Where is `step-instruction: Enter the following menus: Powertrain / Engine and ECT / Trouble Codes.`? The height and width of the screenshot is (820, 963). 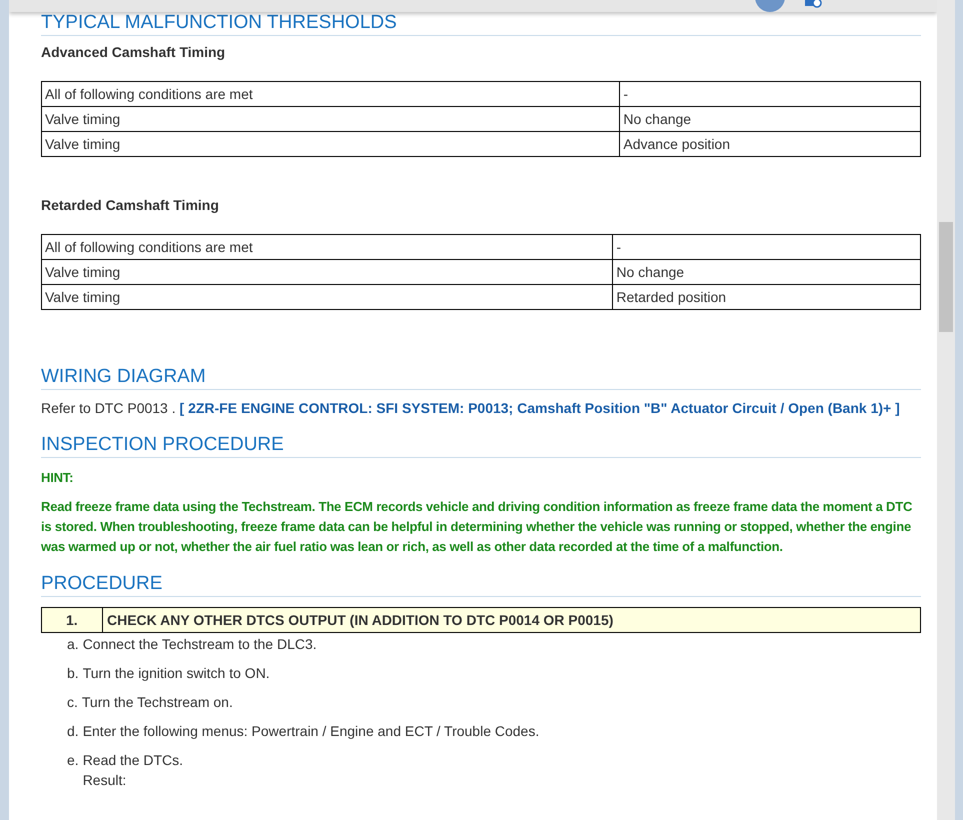
step-instruction: Enter the following menus: Powertrain / Engine and ECT / Trouble Codes. is located at coordinates (311, 731).